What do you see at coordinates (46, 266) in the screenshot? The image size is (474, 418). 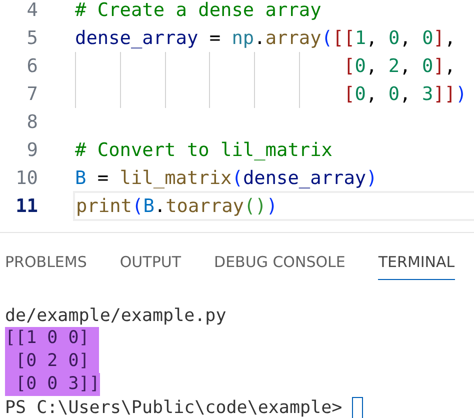 I see `panel-tab: PROBLEMS` at bounding box center [46, 266].